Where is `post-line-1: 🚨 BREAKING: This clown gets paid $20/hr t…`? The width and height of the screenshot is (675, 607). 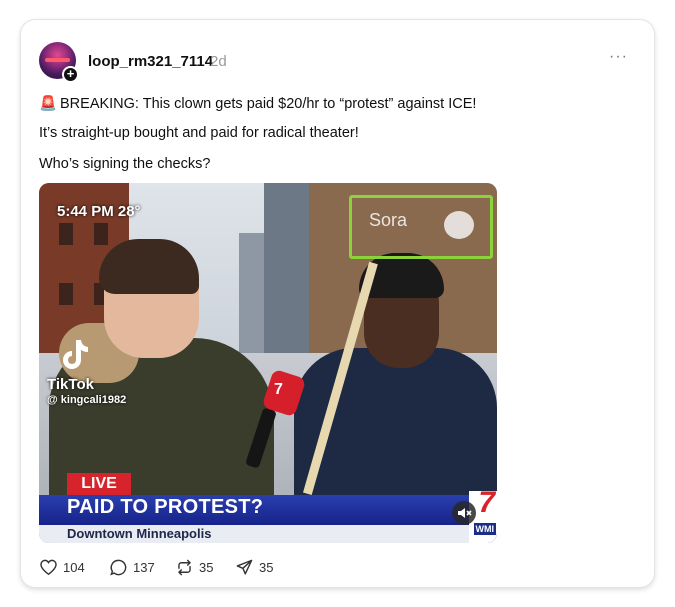 post-line-1: 🚨 BREAKING: This clown gets paid $20/hr t… is located at coordinates (257, 103).